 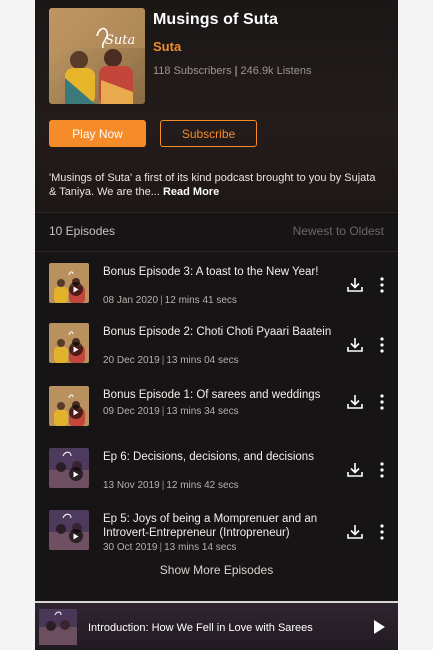 What do you see at coordinates (216, 570) in the screenshot?
I see `show-more-episodes-button: Show More Episodes` at bounding box center [216, 570].